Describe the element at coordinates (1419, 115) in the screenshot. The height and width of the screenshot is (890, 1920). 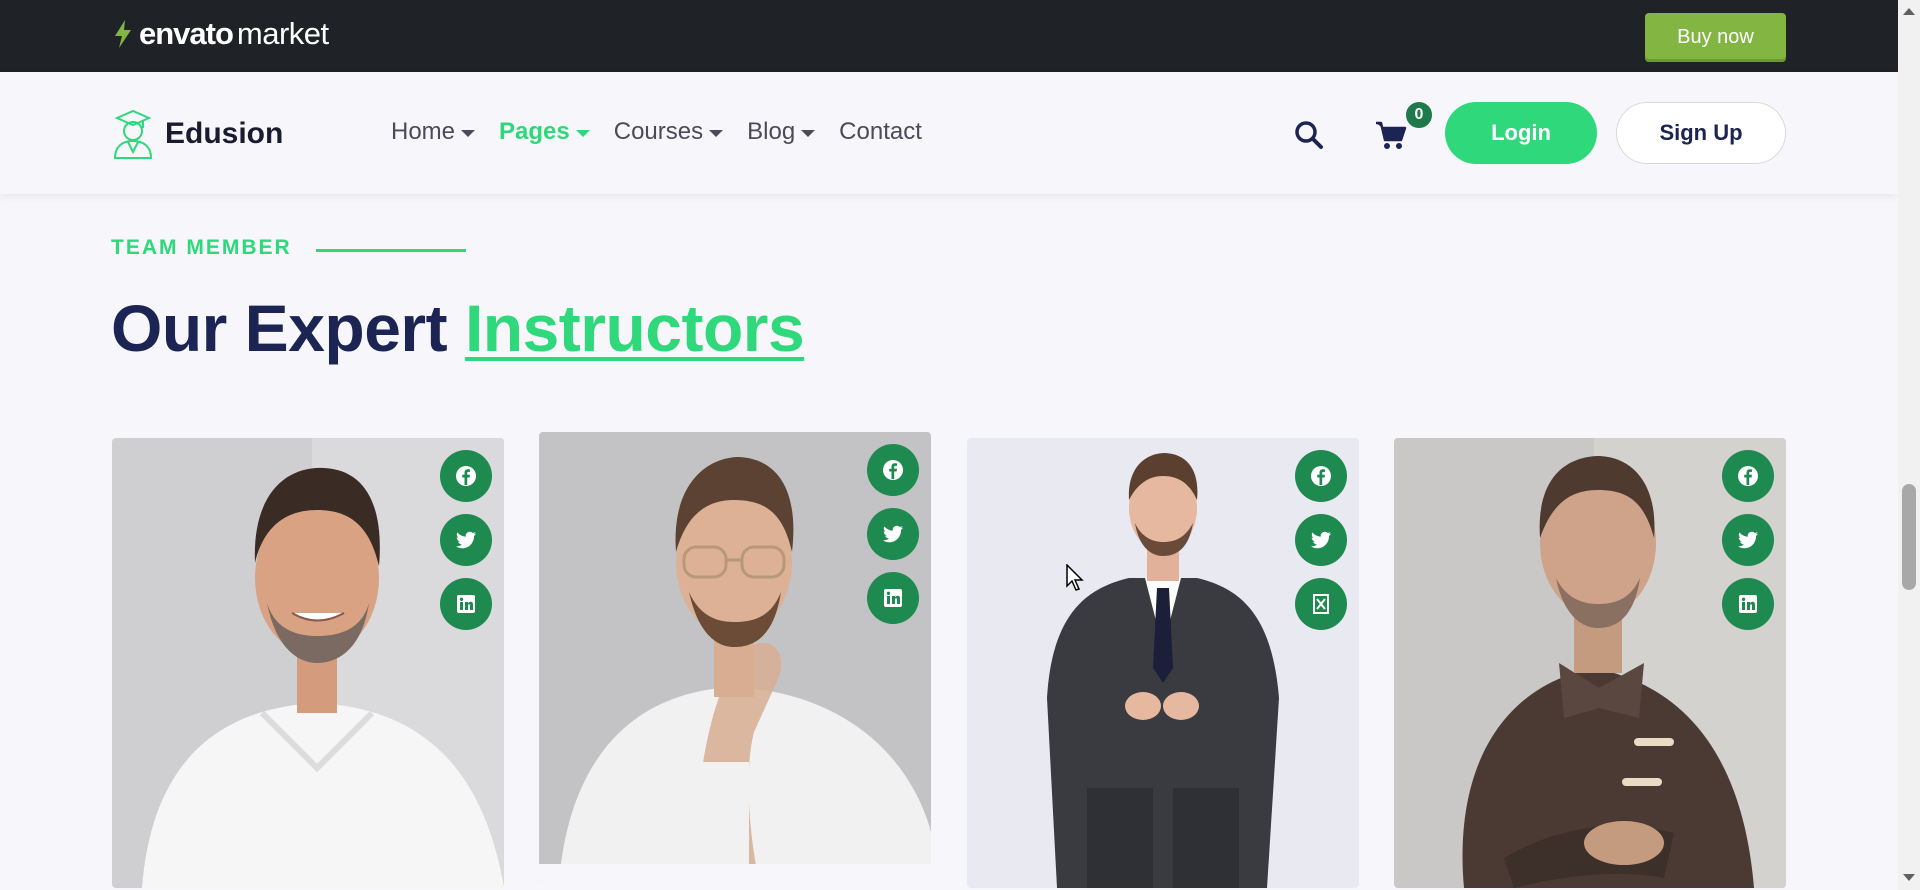
I see `cart-count-badge: 0` at that location.